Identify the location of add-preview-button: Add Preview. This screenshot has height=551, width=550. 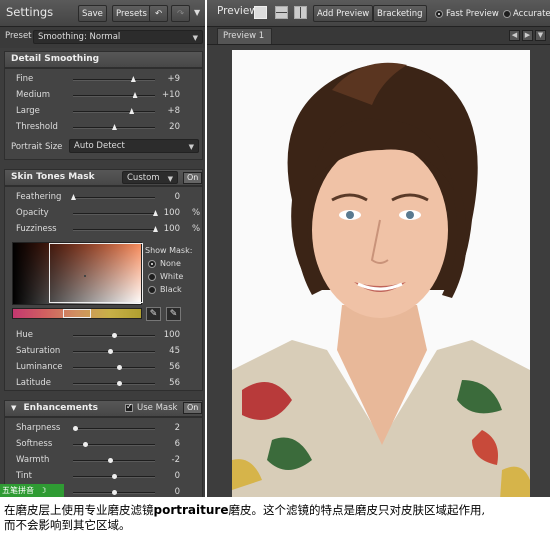
(343, 13).